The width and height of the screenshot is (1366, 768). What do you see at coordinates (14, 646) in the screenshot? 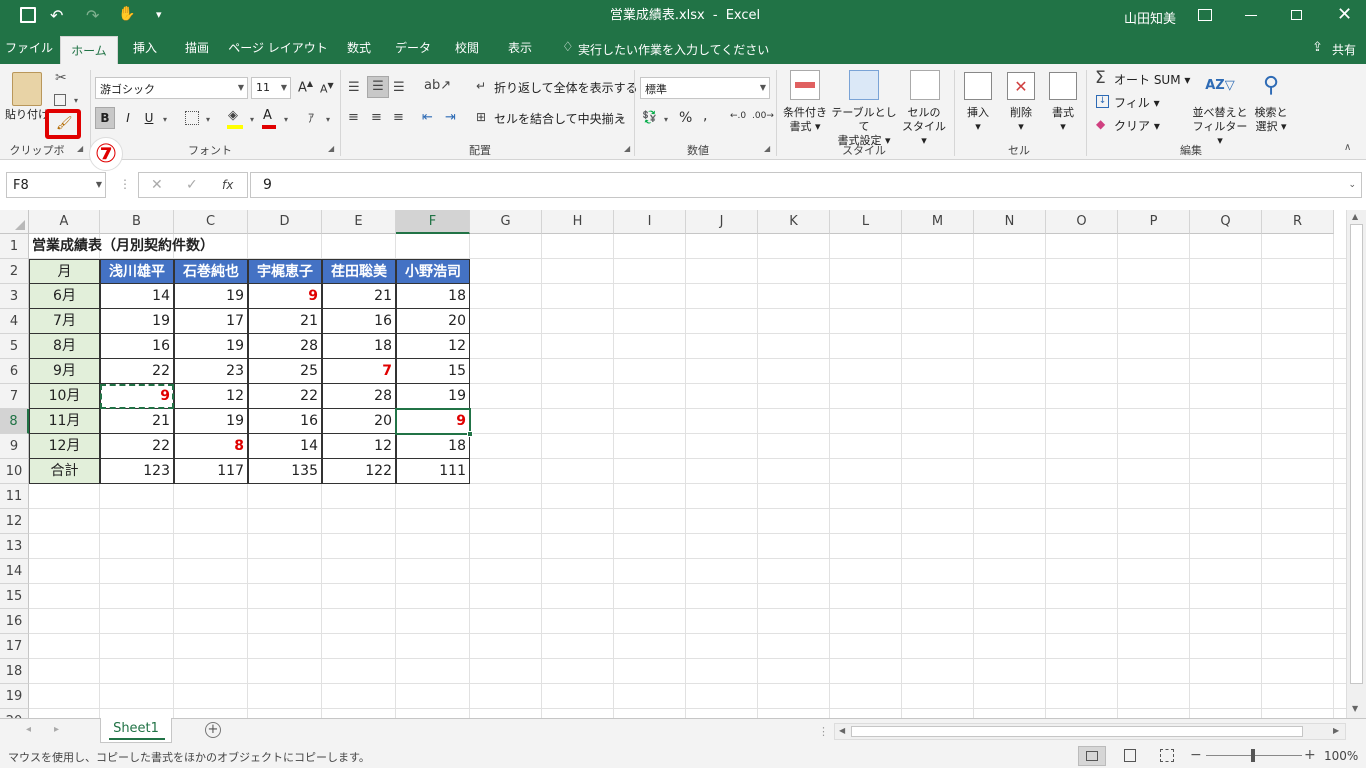
I see `row-header-17: 17` at bounding box center [14, 646].